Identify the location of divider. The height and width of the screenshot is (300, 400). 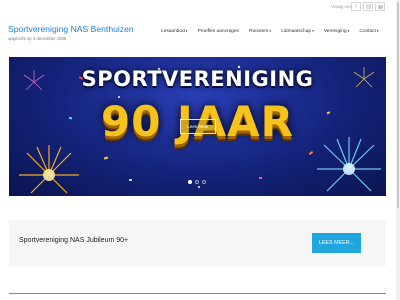
(197, 293).